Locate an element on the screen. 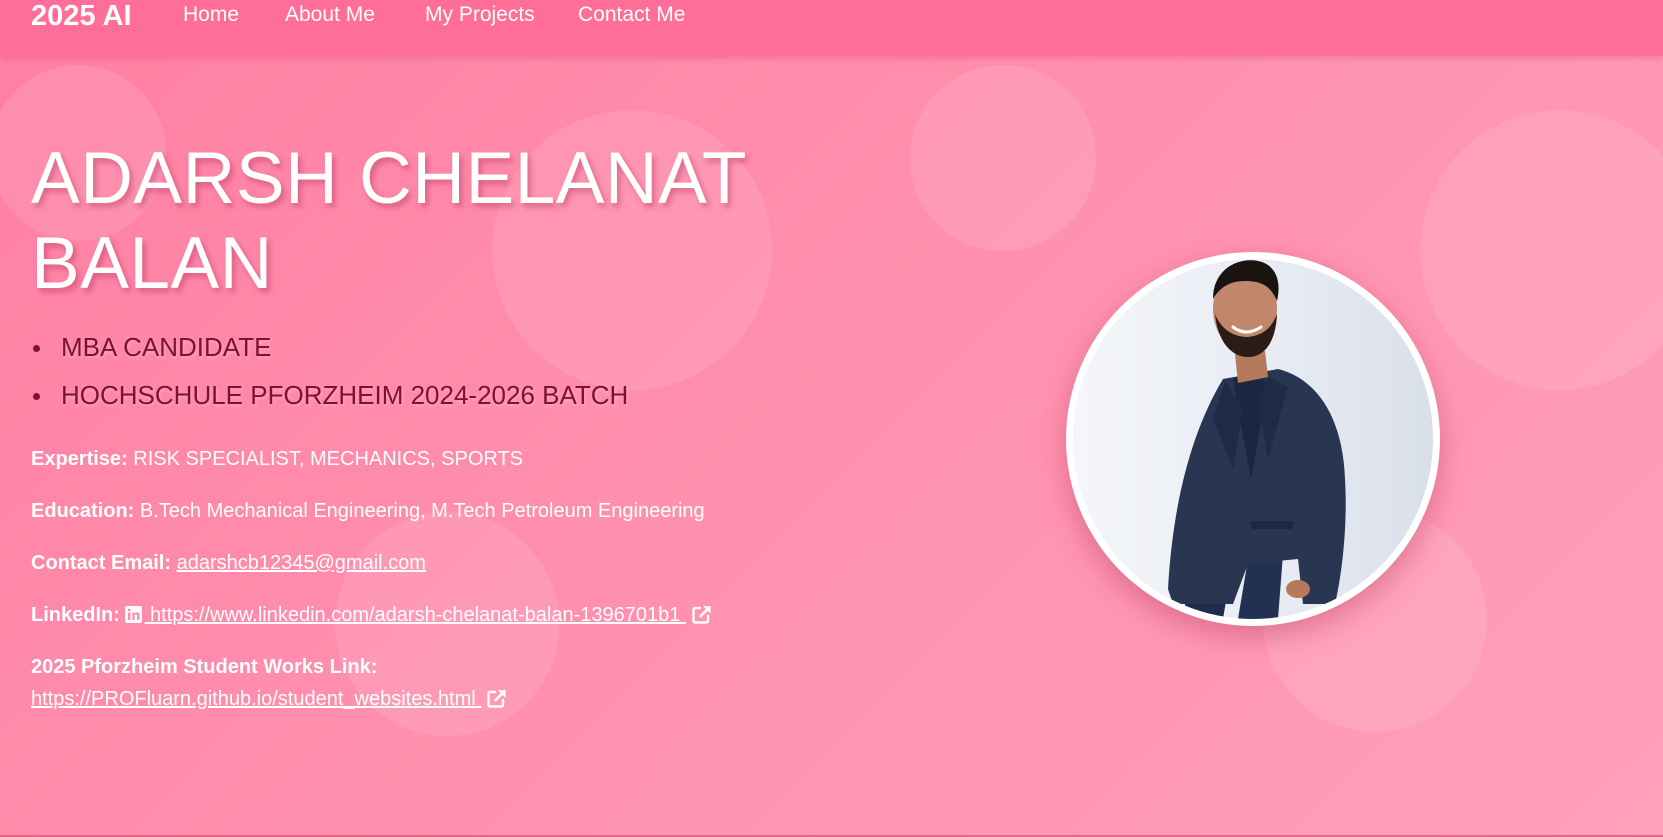 The image size is (1663, 837). email-line: Contact Email: adarshcb12345@gmail.com is located at coordinates (228, 563).